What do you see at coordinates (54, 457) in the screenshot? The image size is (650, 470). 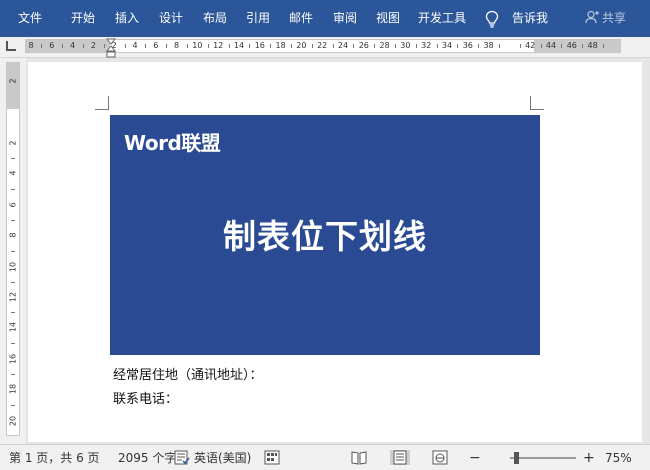 I see `page-count: 第 1 页，共 6 页` at bounding box center [54, 457].